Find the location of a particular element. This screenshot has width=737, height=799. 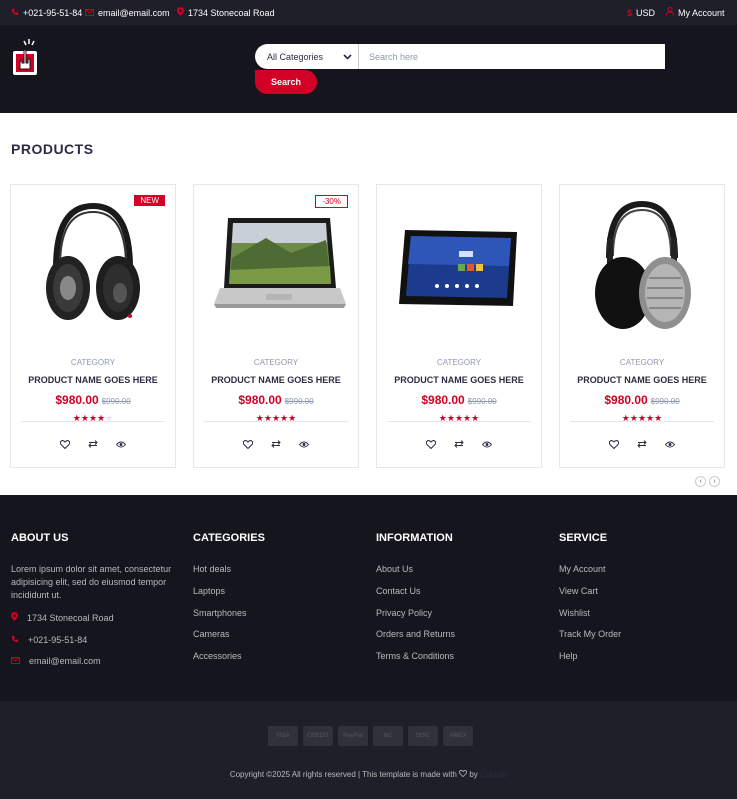

category-select: All Categories is located at coordinates (307, 56).